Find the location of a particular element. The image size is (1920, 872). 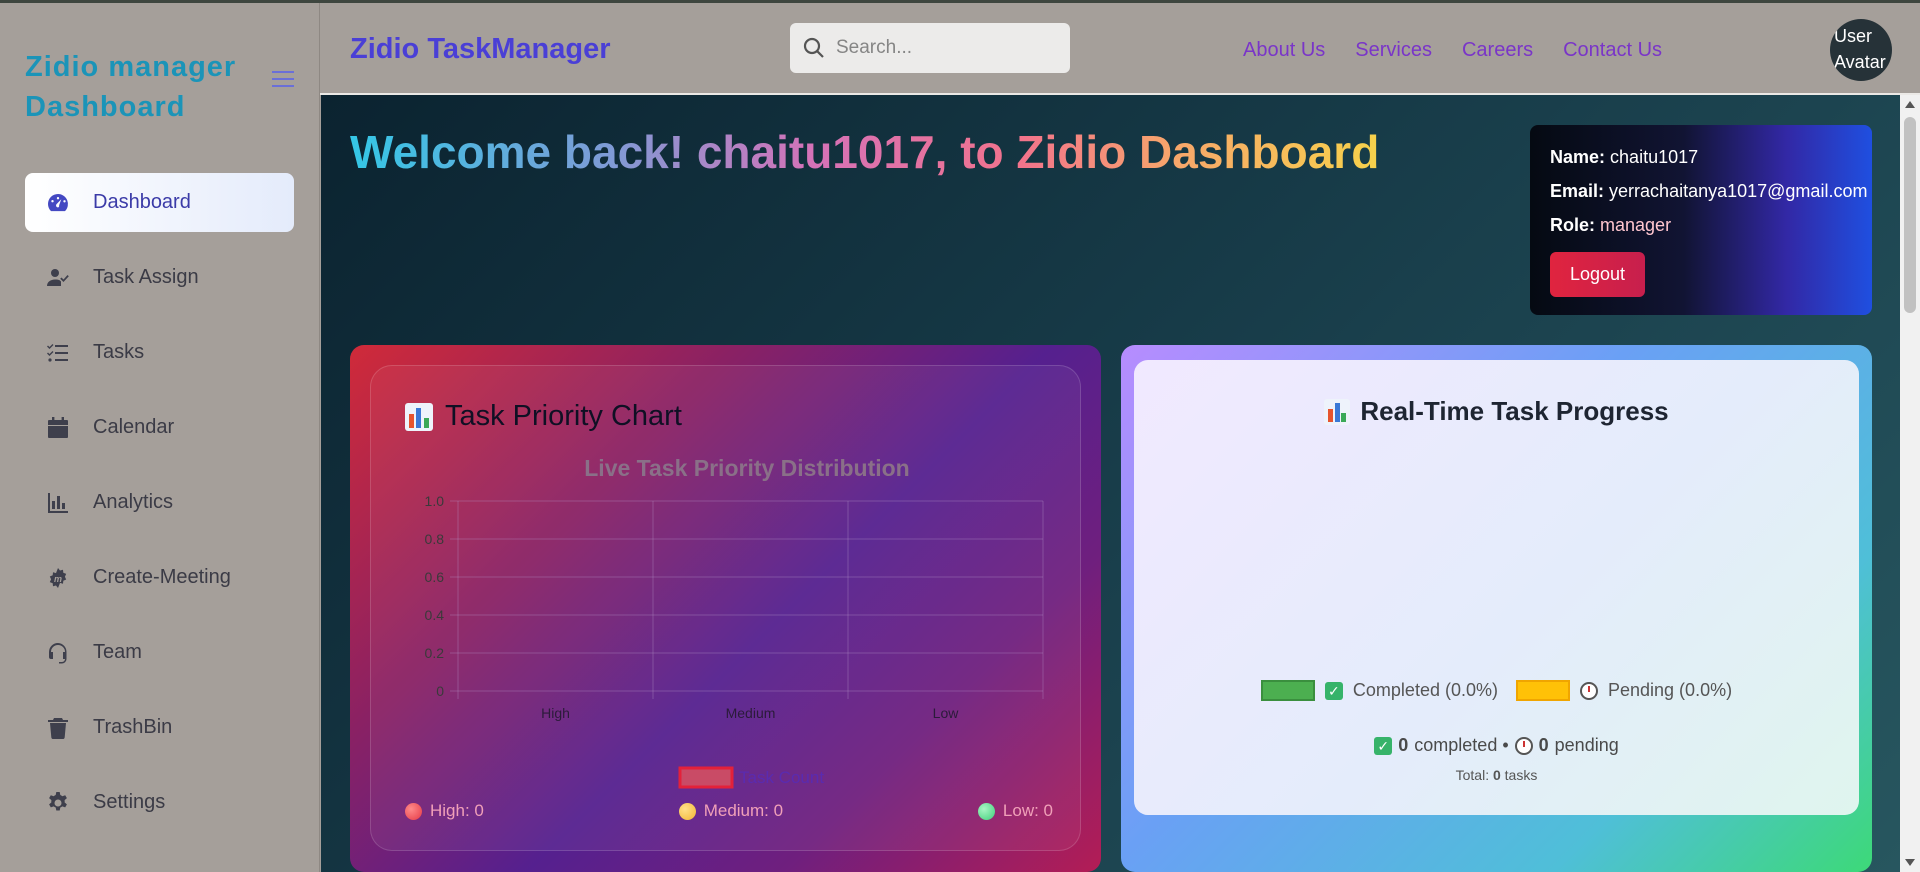

stat-high: High: 0 is located at coordinates (444, 811).